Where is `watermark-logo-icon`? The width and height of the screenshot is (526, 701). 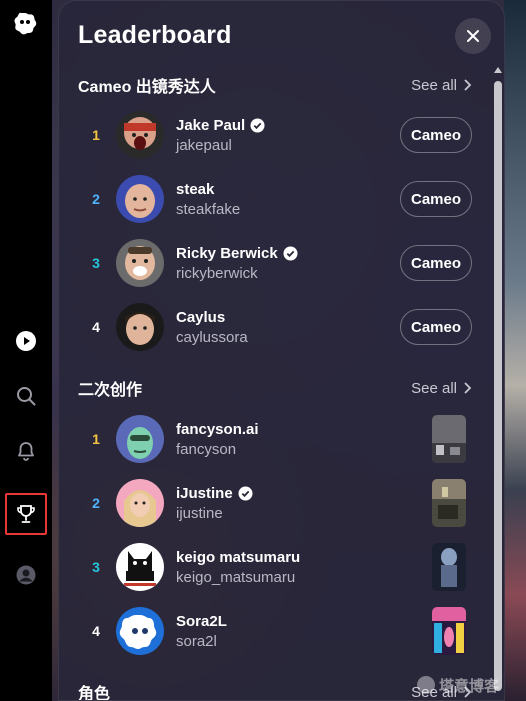 watermark-logo-icon is located at coordinates (426, 685).